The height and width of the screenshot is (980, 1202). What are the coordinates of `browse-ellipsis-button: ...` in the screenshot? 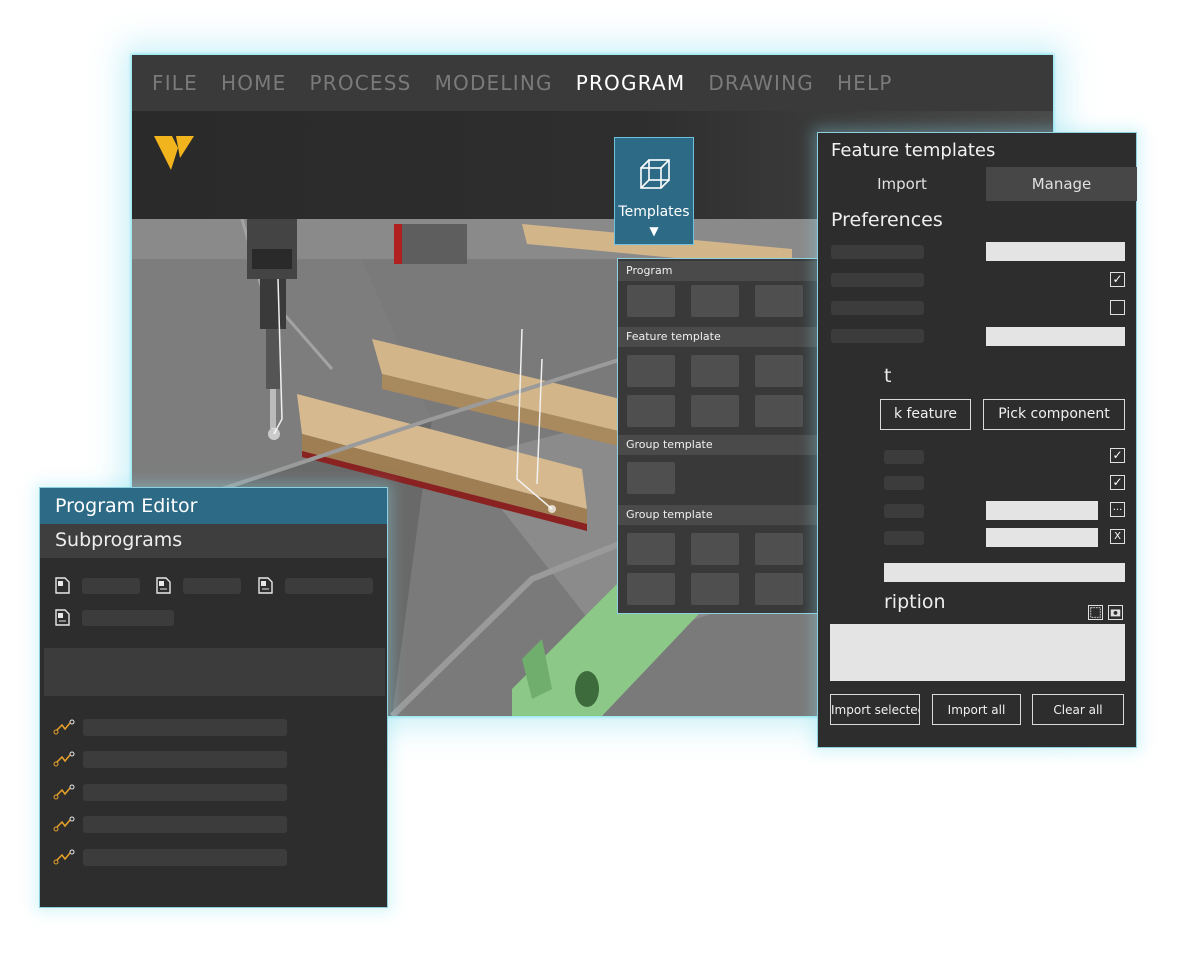 It's located at (1117, 509).